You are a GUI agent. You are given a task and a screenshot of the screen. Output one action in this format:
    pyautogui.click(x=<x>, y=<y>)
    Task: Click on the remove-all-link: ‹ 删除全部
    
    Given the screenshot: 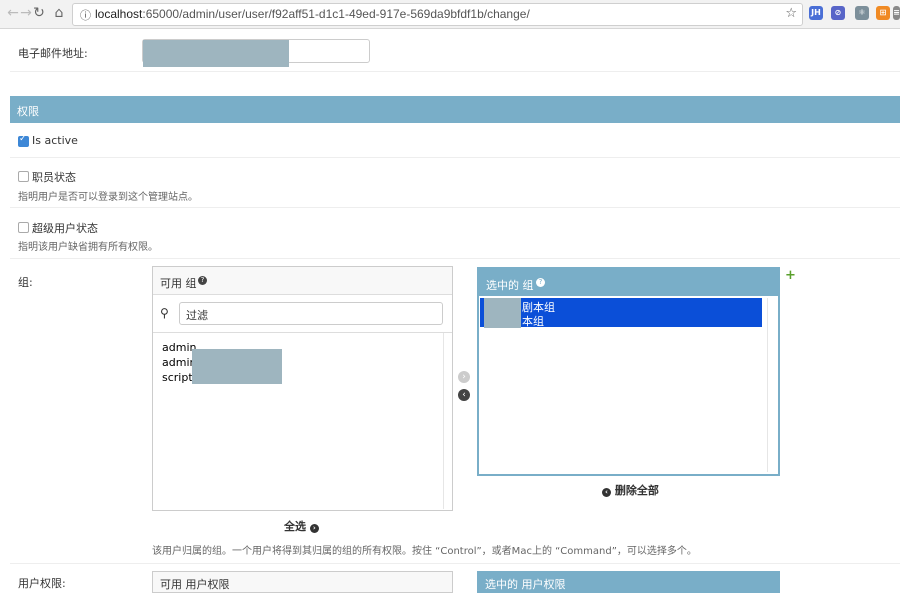 What is the action you would take?
    pyautogui.click(x=630, y=490)
    